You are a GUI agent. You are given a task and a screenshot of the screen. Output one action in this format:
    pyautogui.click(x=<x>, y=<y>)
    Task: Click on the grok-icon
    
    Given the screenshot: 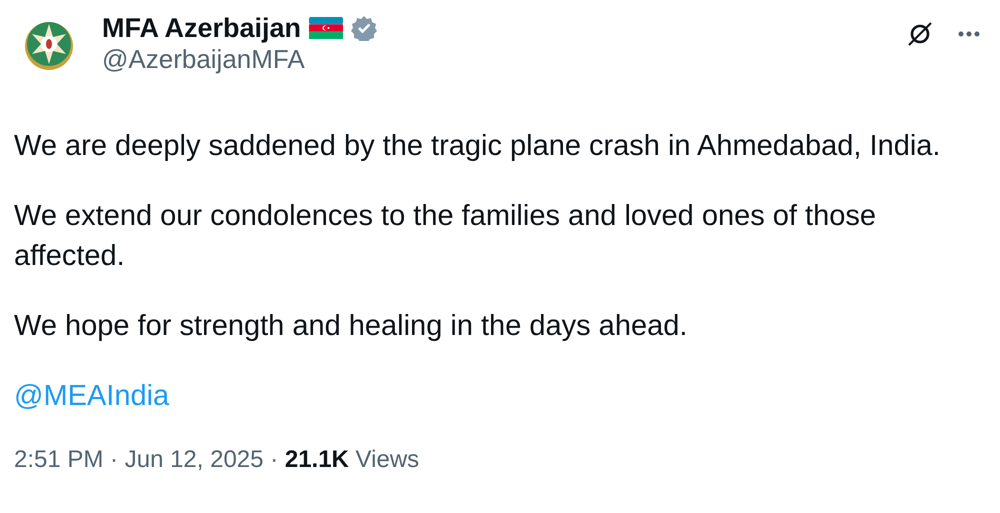 What is the action you would take?
    pyautogui.click(x=920, y=34)
    